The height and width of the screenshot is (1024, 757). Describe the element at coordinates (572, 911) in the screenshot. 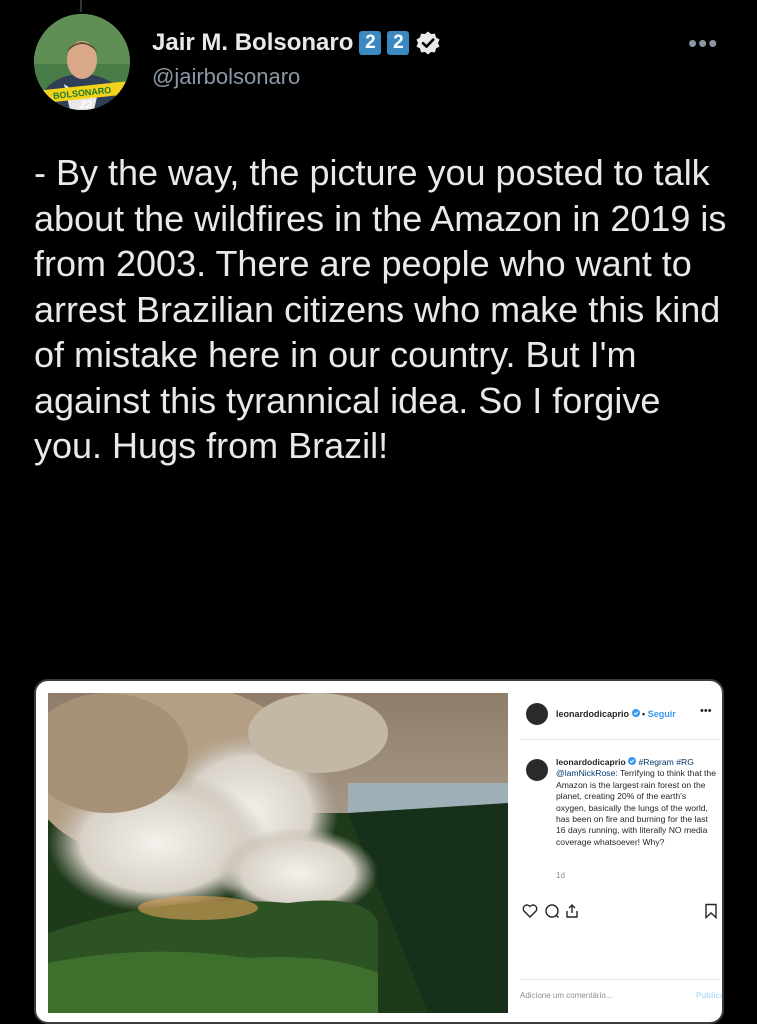

I see `share-icon` at that location.